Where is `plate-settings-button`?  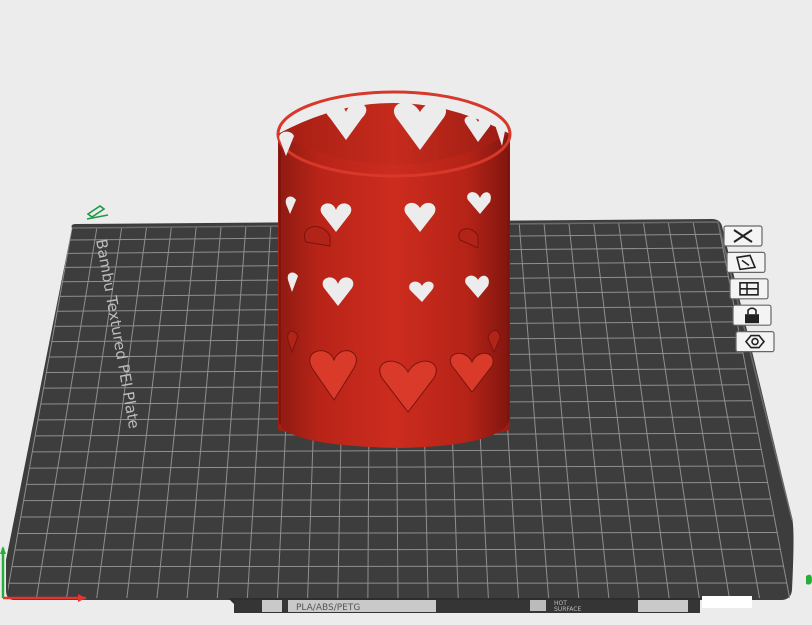 plate-settings-button is located at coordinates (755, 342).